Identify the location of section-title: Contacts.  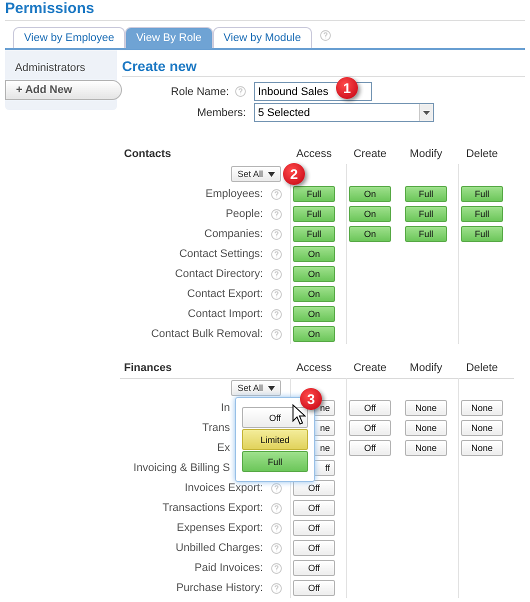
(147, 154).